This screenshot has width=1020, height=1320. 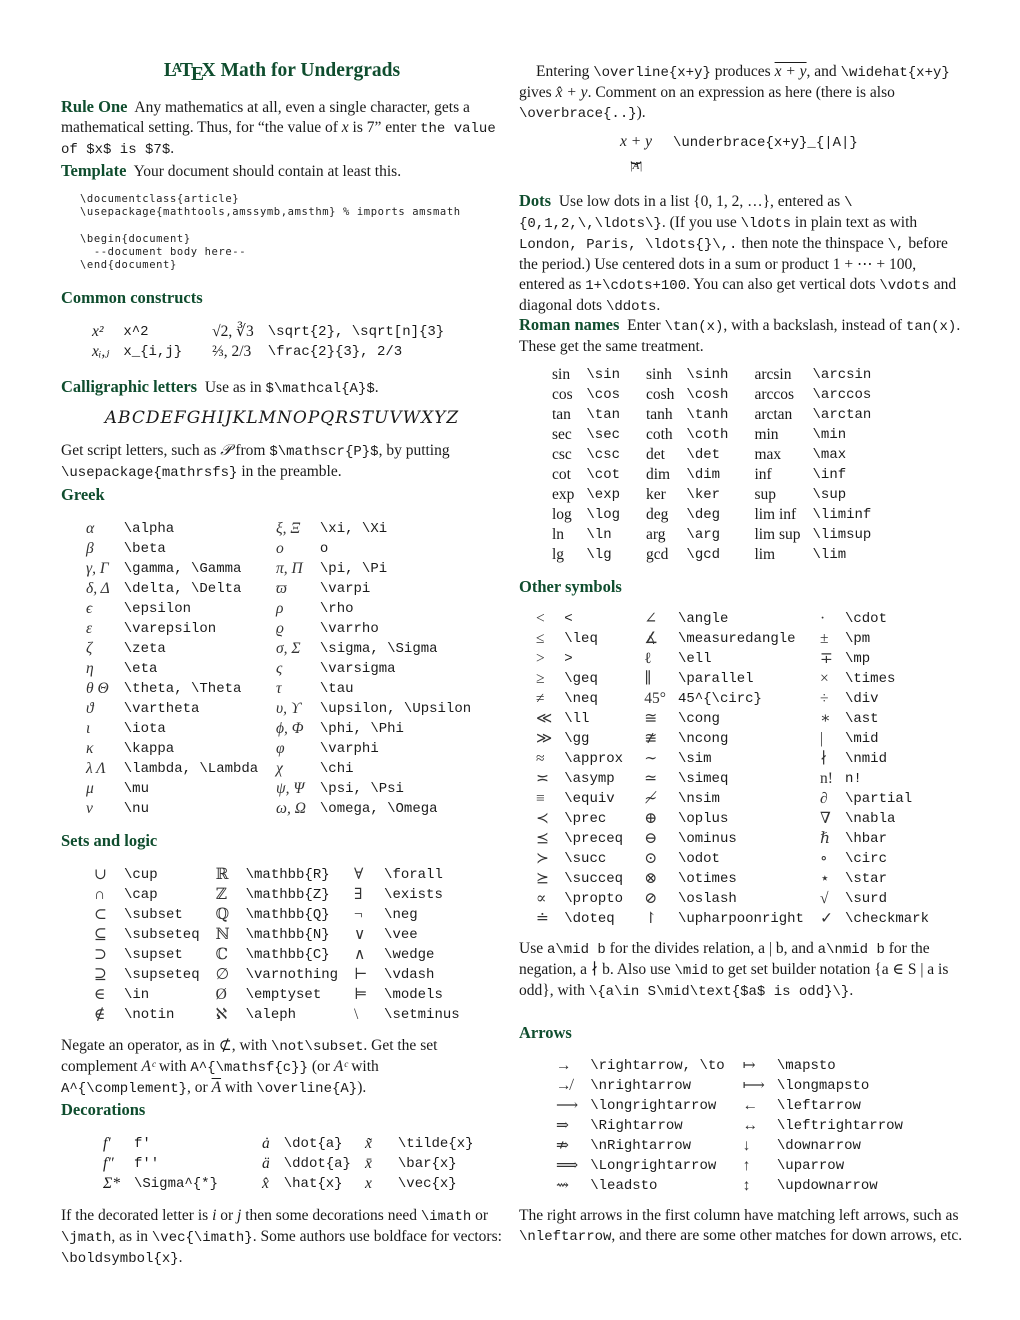 What do you see at coordinates (108, 1163) in the screenshot?
I see `decoration-symbol: f″` at bounding box center [108, 1163].